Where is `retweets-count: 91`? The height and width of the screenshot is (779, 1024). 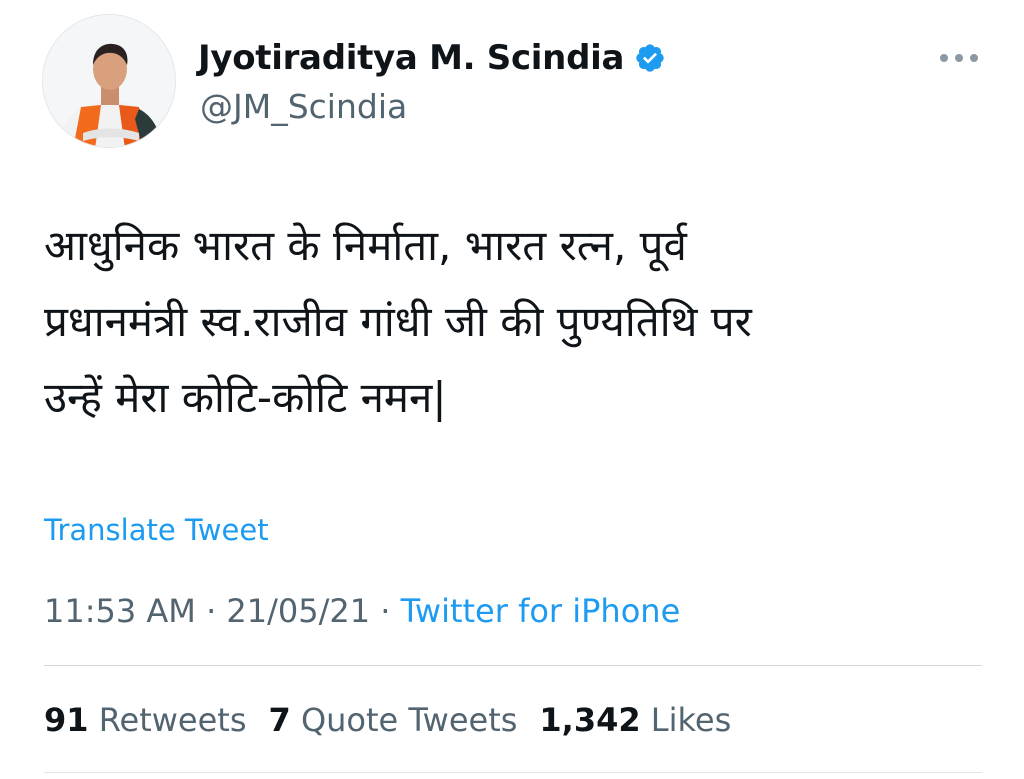
retweets-count: 91 is located at coordinates (66, 720).